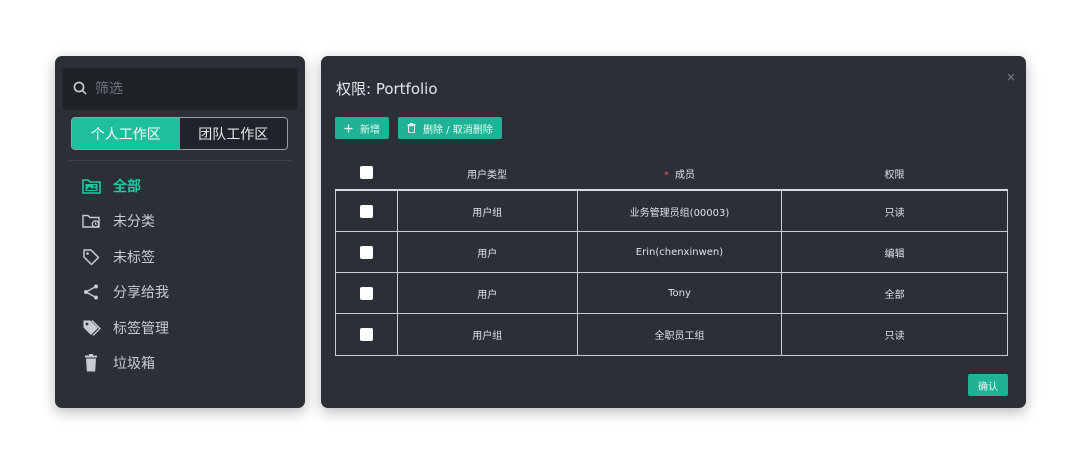 The image size is (1080, 467). What do you see at coordinates (126, 133) in the screenshot?
I see `personal-workspace-tab: 个人工作区` at bounding box center [126, 133].